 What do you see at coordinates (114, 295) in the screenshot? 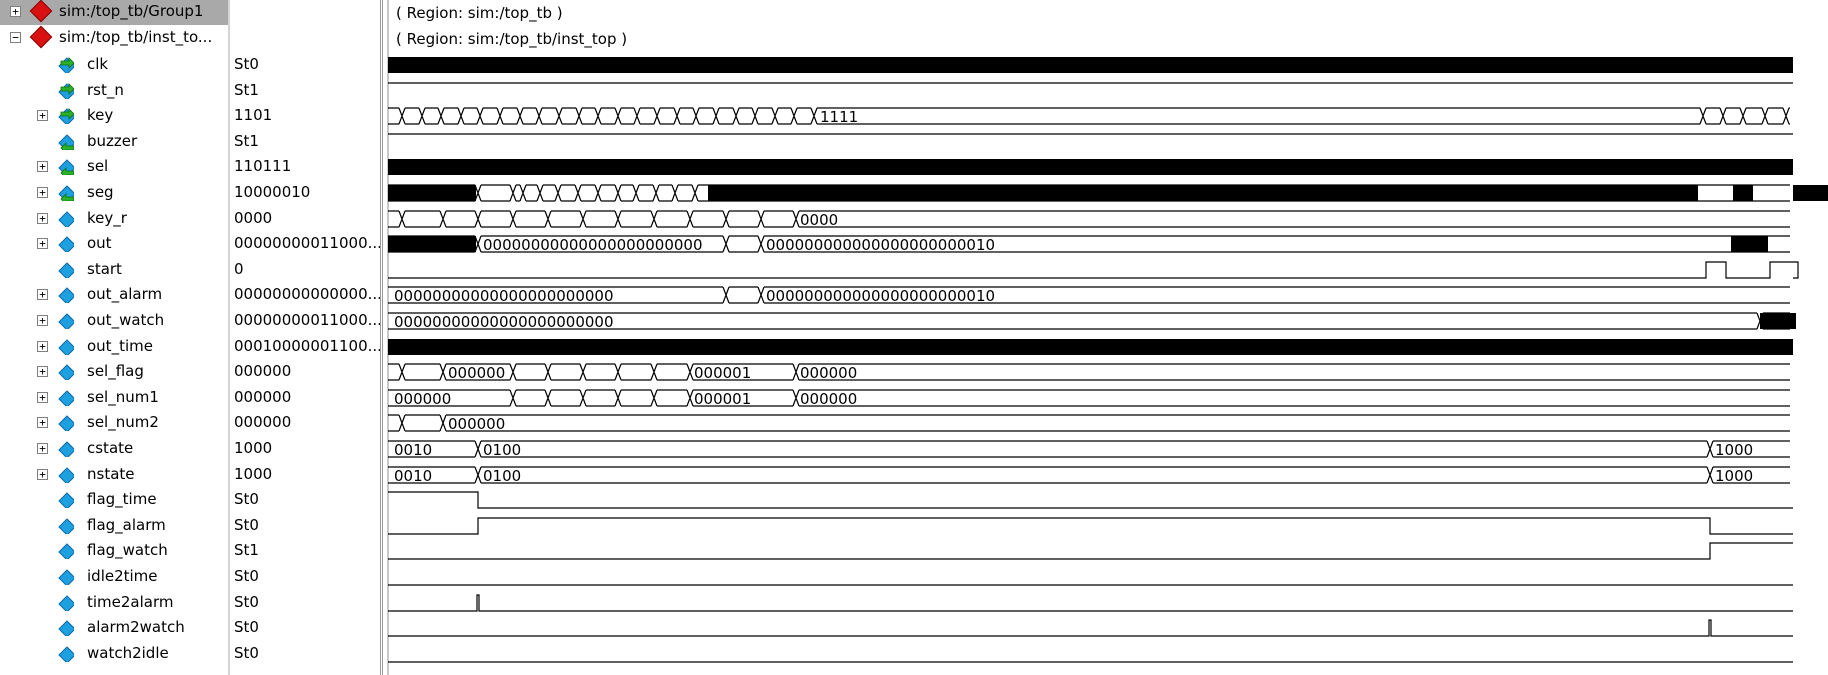
I see `signal-row-out_alarm: + out_alarm` at bounding box center [114, 295].